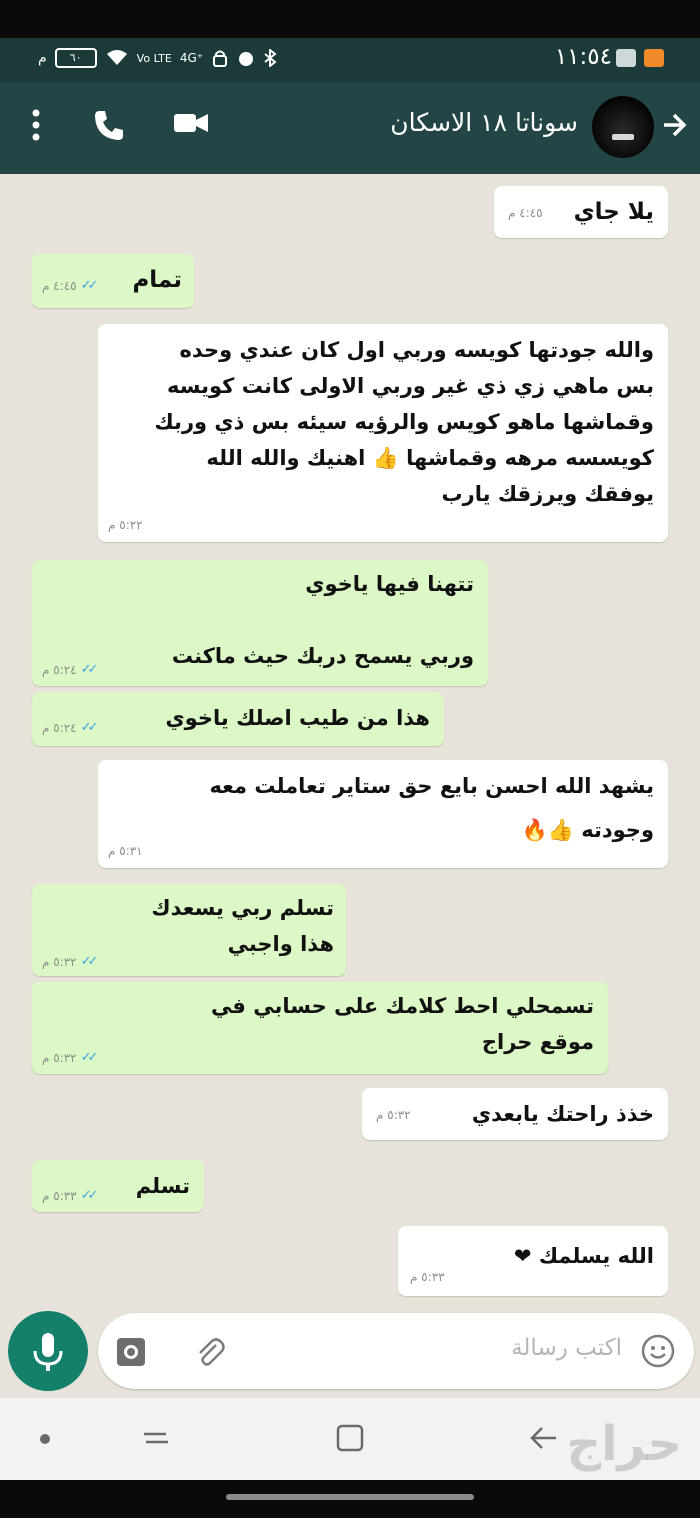  I want to click on message-text: هذا من طيب اصلك ياخوي, so click(297, 718).